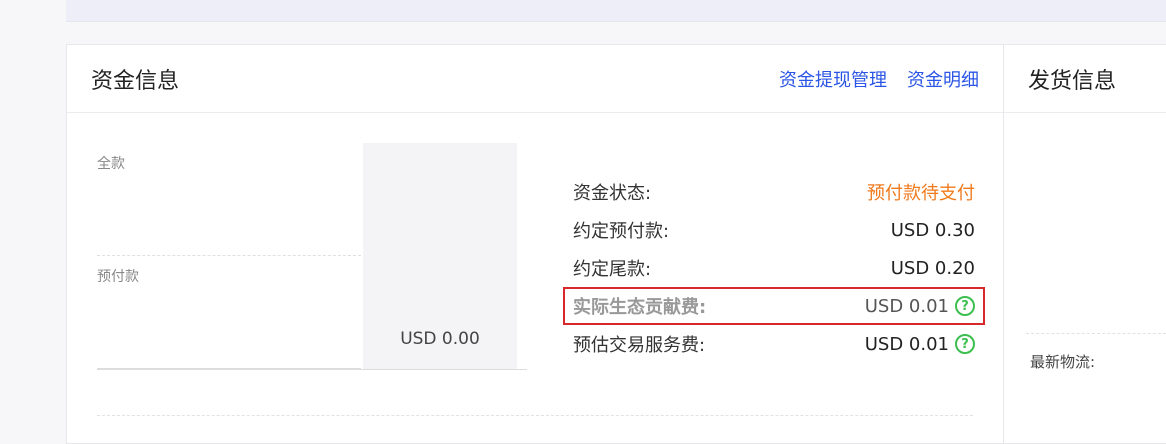 The width and height of the screenshot is (1166, 444). Describe the element at coordinates (612, 193) in the screenshot. I see `detail-label: 资金状态:` at that location.